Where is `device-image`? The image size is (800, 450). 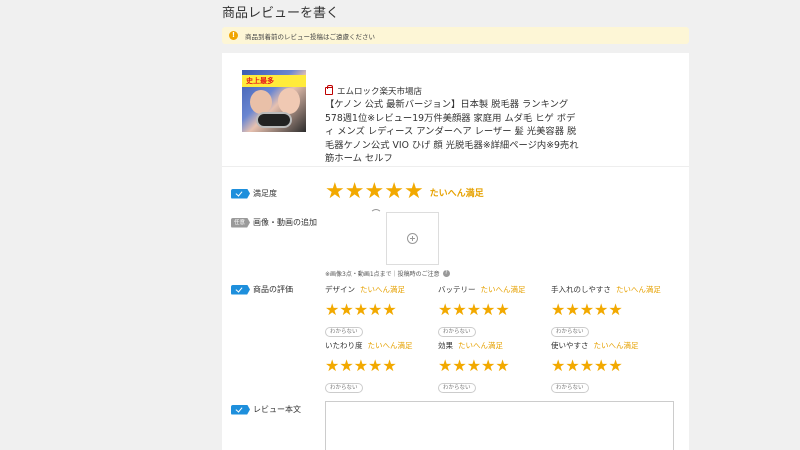 device-image is located at coordinates (274, 120).